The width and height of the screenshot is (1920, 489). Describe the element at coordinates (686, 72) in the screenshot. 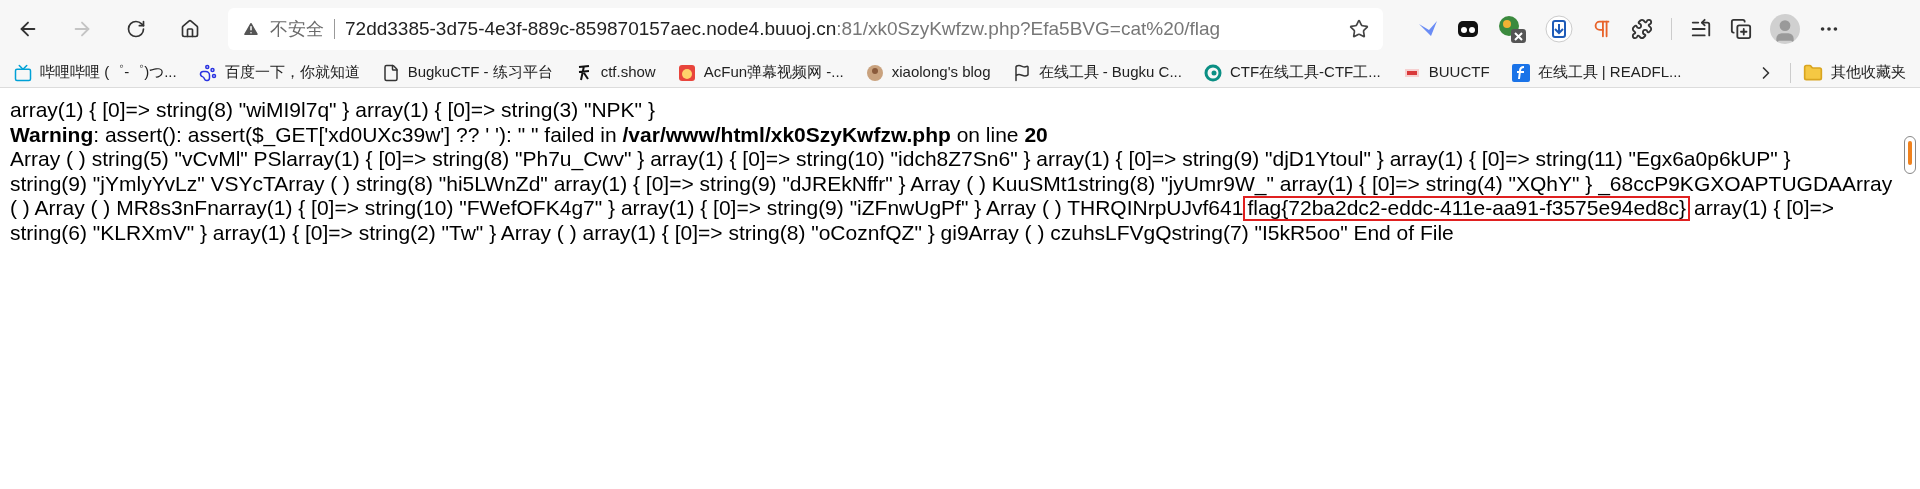

I see `face-icon` at that location.